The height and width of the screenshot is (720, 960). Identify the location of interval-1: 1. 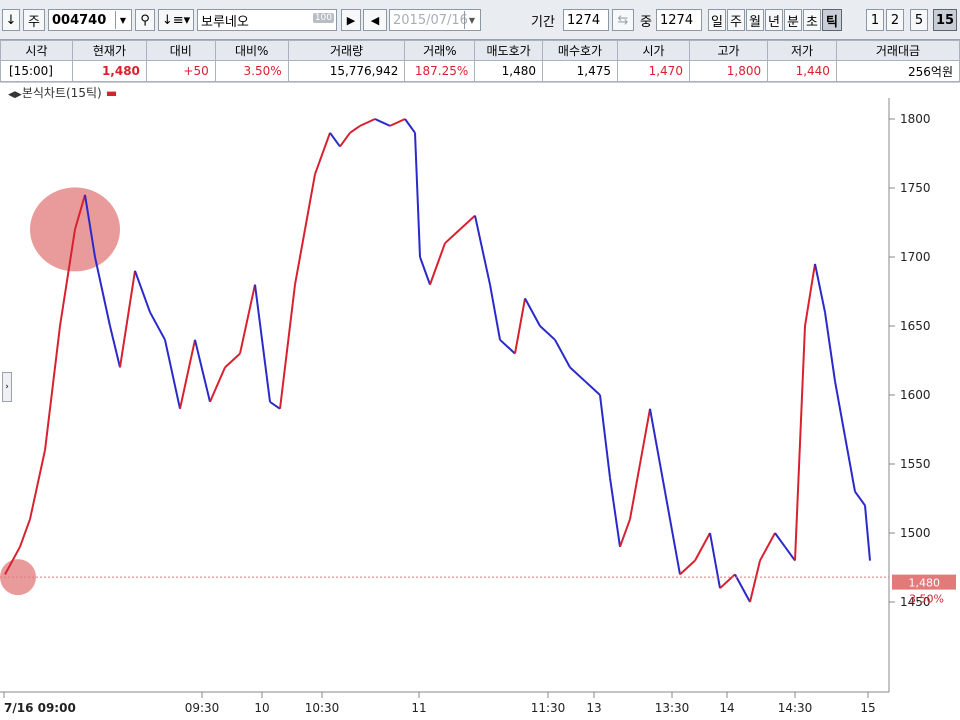
(875, 20).